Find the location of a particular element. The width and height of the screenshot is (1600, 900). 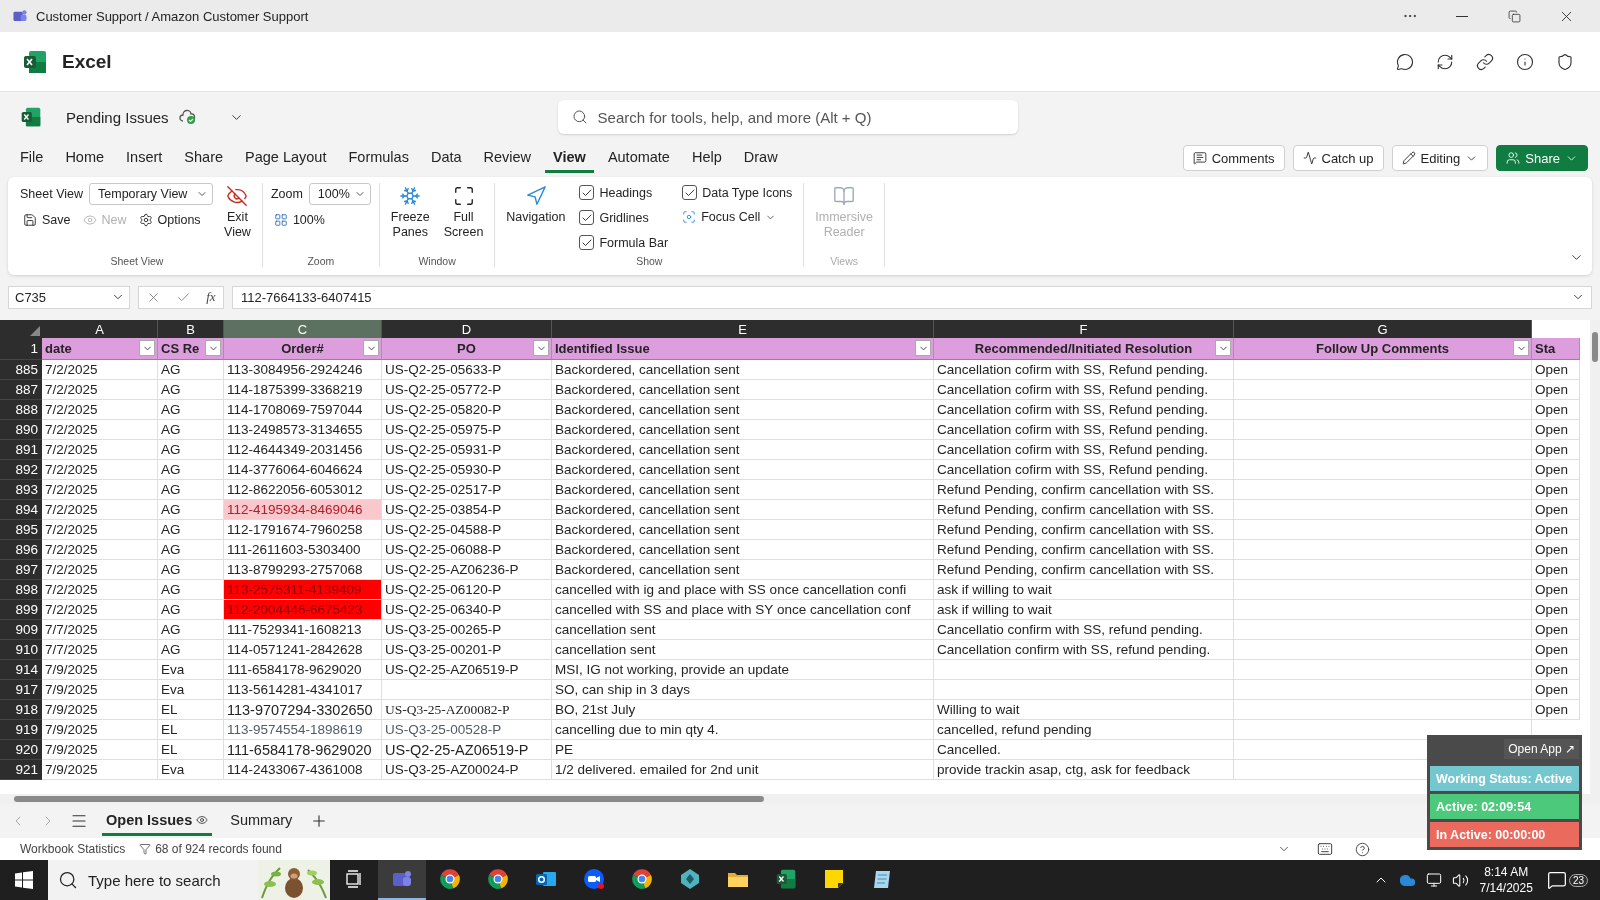

table-cell: 114-1875399-3368219 is located at coordinates (303, 390).